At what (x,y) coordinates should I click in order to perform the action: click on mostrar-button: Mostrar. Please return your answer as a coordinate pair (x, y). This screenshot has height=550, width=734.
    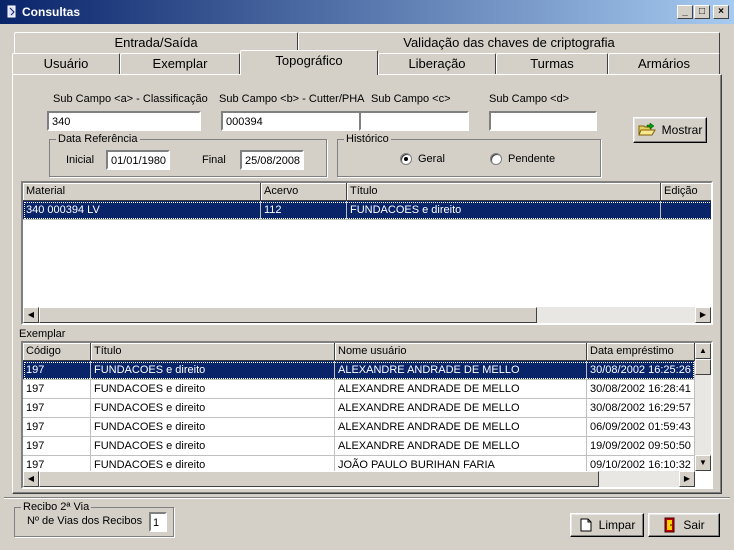
    Looking at the image, I should click on (670, 130).